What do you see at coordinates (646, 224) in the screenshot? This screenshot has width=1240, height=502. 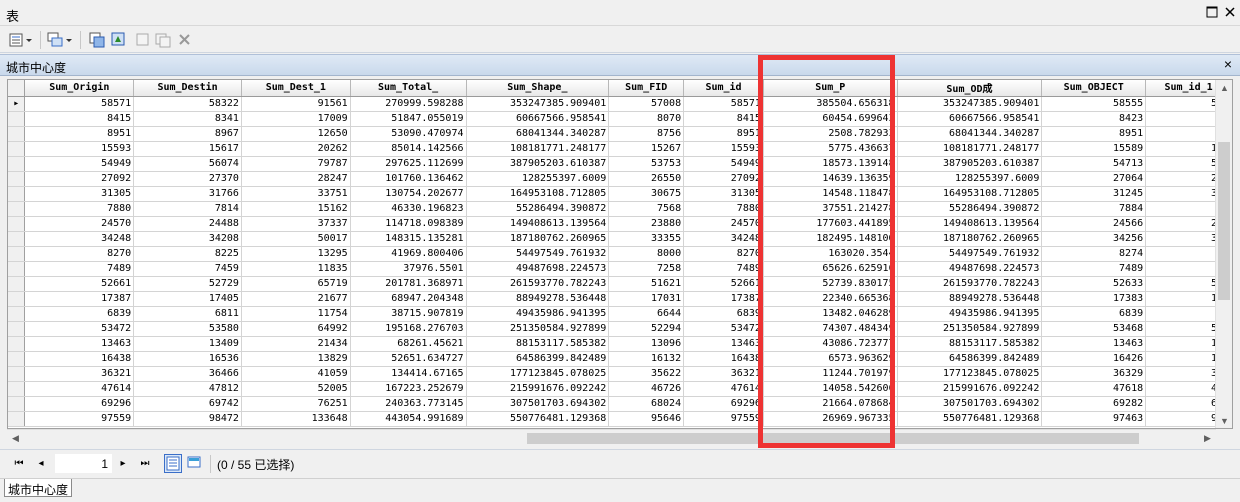 I see `table-cell: 23880` at bounding box center [646, 224].